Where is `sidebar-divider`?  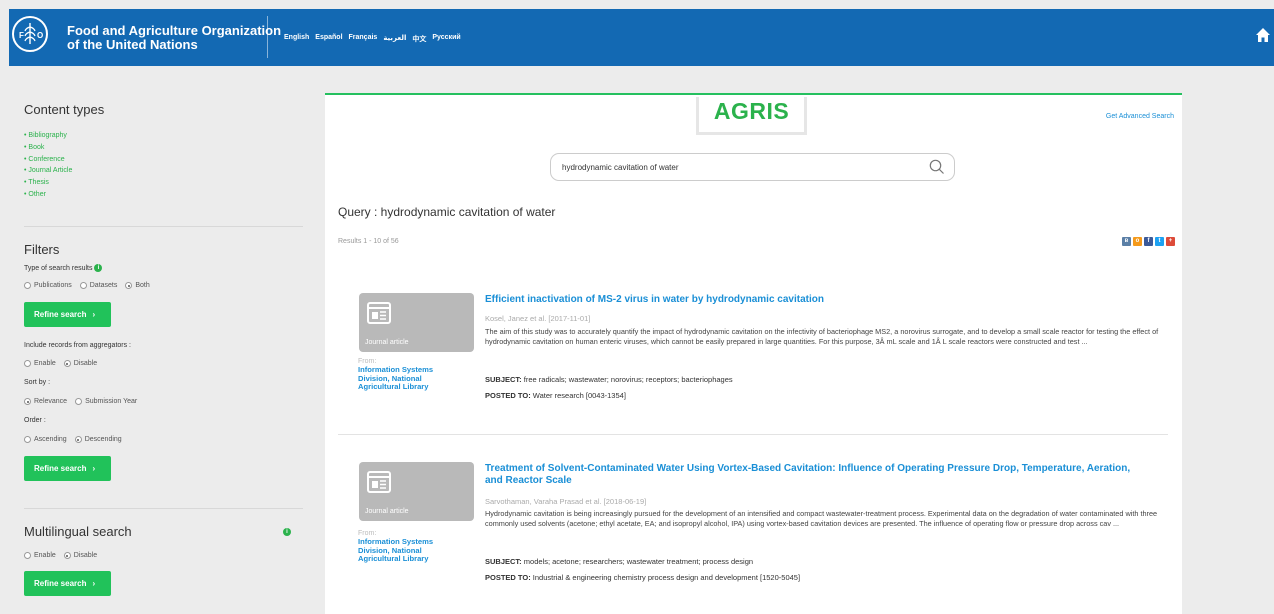
sidebar-divider is located at coordinates (163, 508).